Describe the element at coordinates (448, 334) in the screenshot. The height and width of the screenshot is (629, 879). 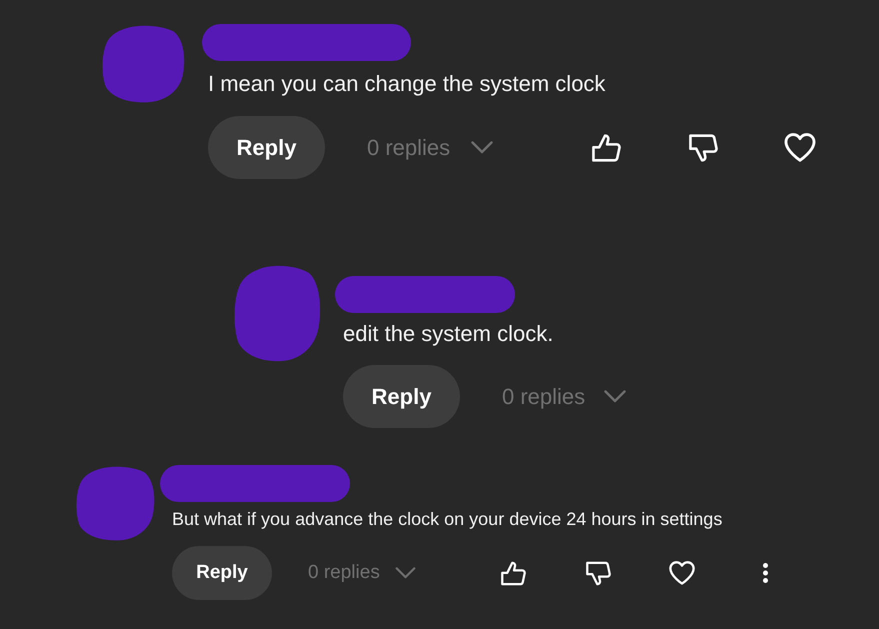
I see `comment-text: edit the system clock.` at that location.